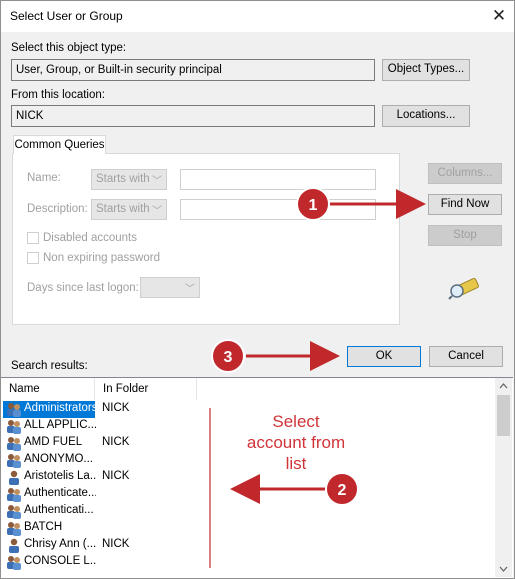 The image size is (515, 579). What do you see at coordinates (313, 204) in the screenshot?
I see `step-1-badge: 1` at bounding box center [313, 204].